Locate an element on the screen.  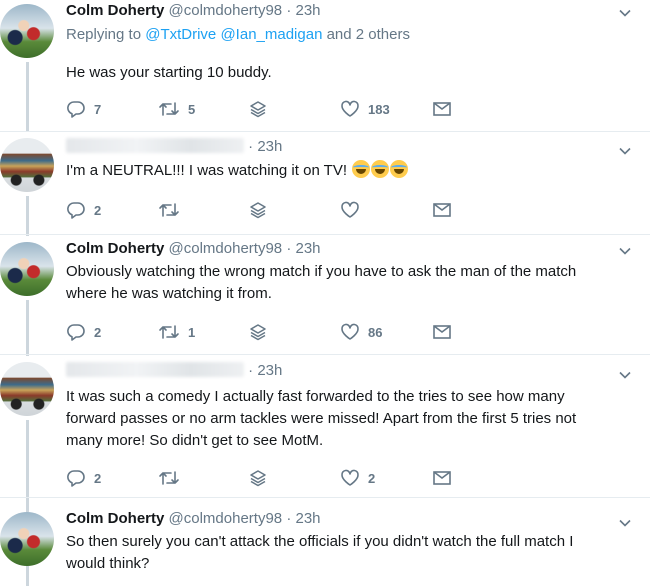
tweet-text-line: where he was watching it from. is located at coordinates (169, 293).